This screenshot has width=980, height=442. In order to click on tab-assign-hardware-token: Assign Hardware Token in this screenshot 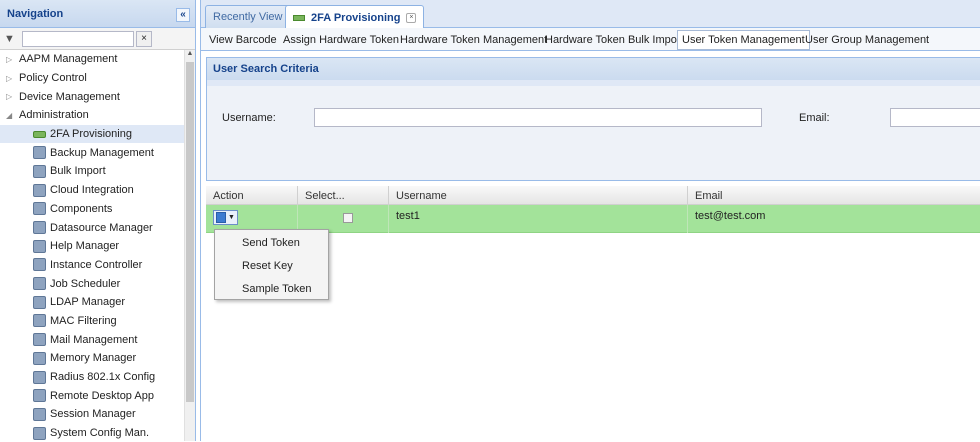, I will do `click(341, 40)`.